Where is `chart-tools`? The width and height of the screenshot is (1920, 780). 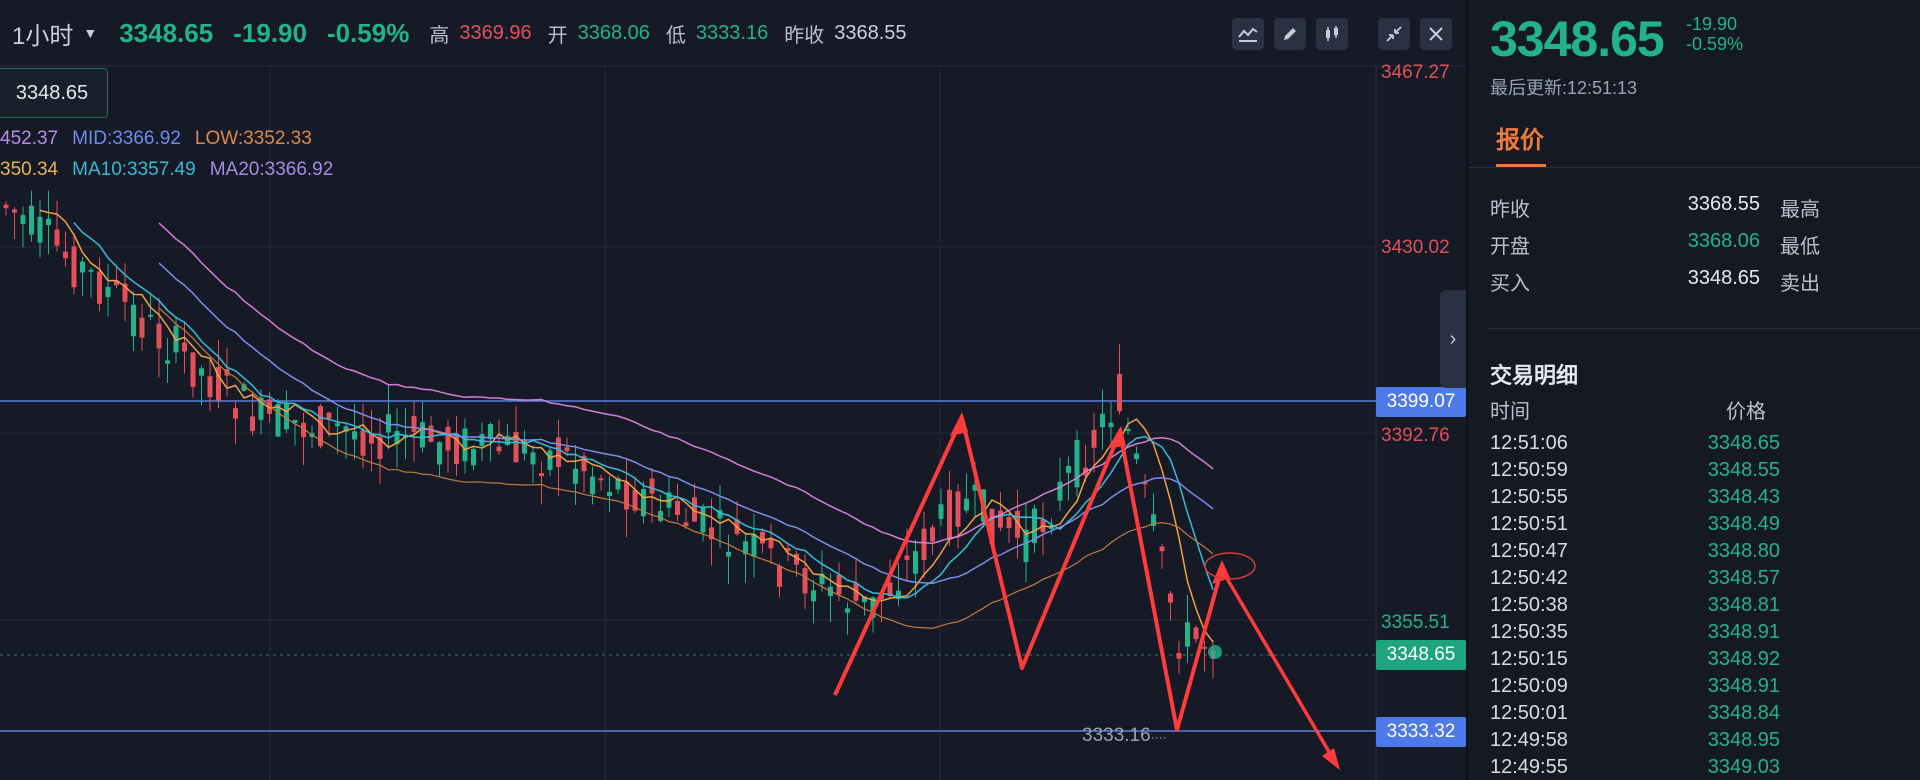 chart-tools is located at coordinates (1342, 34).